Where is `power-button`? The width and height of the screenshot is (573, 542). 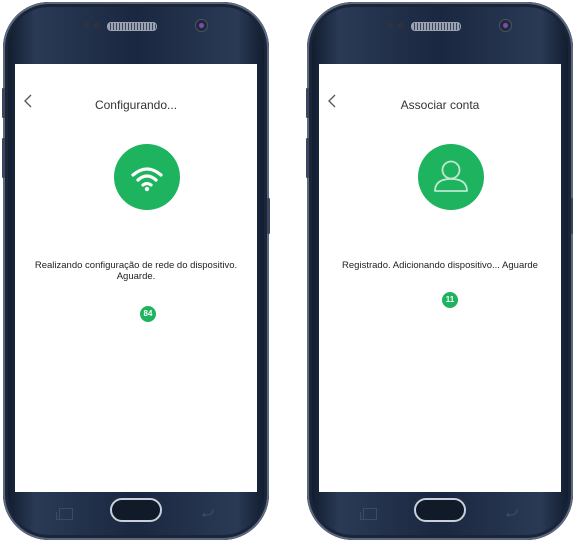 power-button is located at coordinates (268, 216).